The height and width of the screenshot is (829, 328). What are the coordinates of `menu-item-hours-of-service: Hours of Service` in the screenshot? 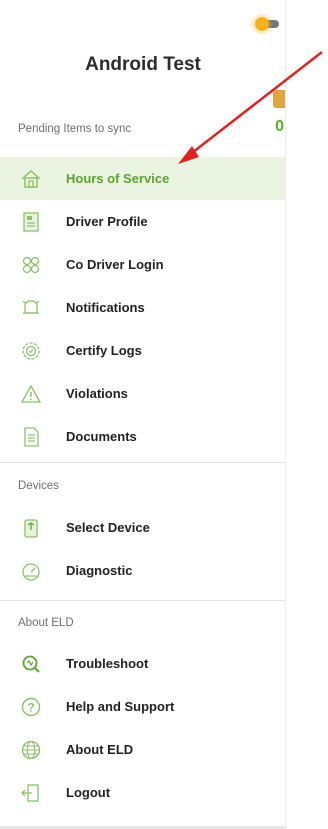 It's located at (143, 178).